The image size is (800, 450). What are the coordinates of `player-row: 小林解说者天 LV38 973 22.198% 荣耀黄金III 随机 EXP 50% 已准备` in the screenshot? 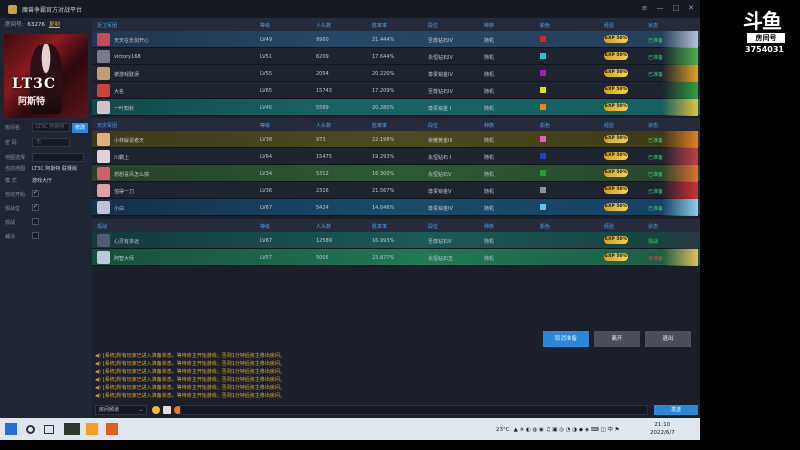 It's located at (396, 139).